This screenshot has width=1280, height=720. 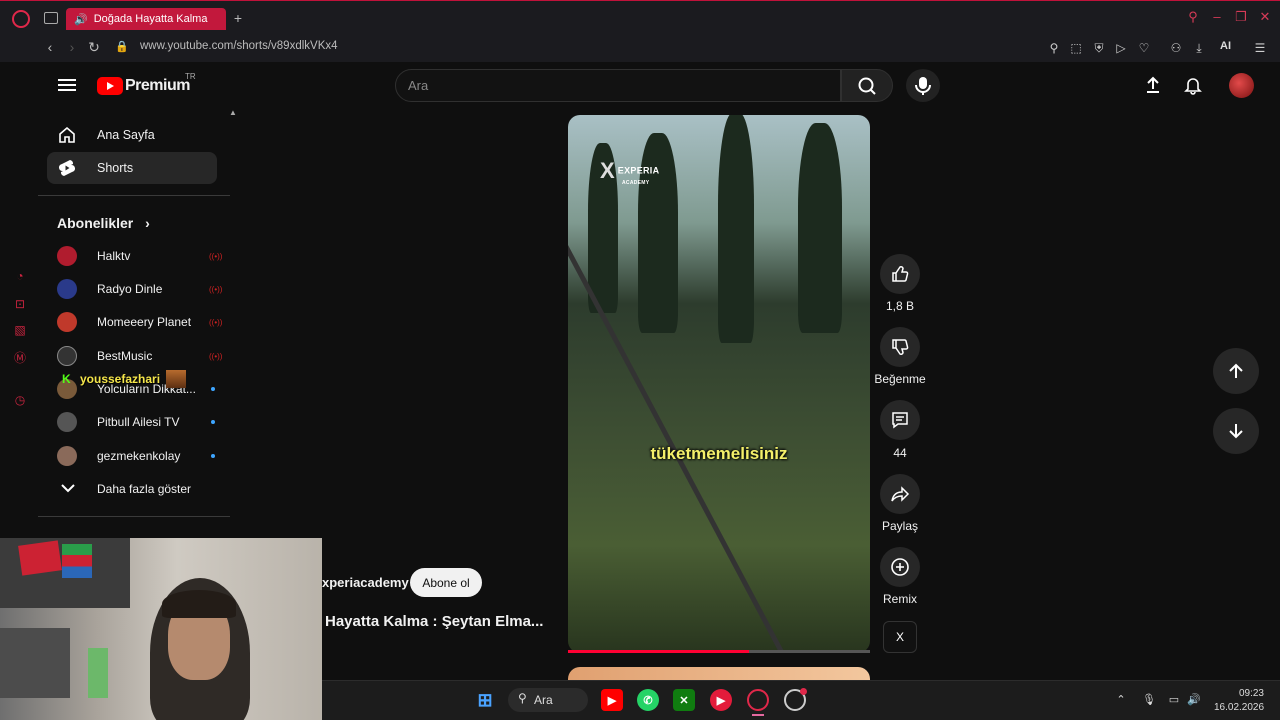 I want to click on menu-icon, so click(x=67, y=84).